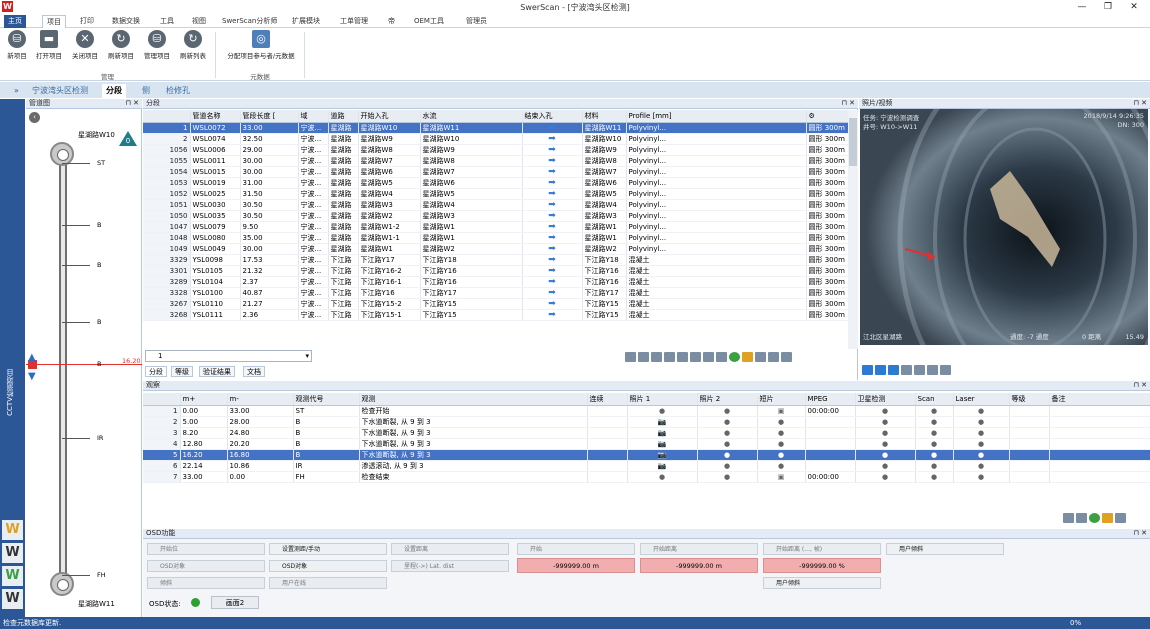 This screenshot has height=629, width=1150. I want to click on manage-project-button: ⛁ 管理项目, so click(157, 46).